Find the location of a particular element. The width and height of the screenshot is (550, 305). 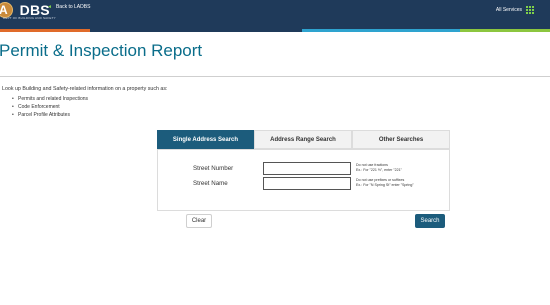

chevron-left-icon: ◄ is located at coordinates (49, 7).